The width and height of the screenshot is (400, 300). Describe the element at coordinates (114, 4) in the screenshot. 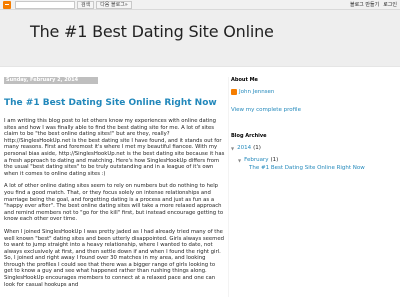

I see `next-blog-button: 다음 블로그»` at that location.